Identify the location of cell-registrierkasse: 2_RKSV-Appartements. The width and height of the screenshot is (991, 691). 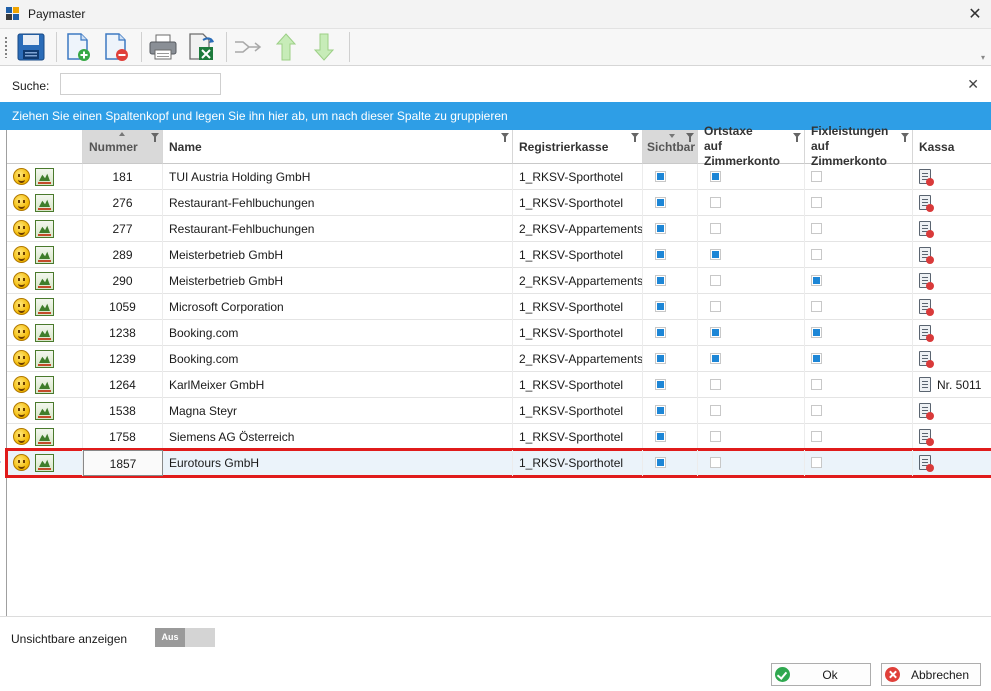
(578, 281).